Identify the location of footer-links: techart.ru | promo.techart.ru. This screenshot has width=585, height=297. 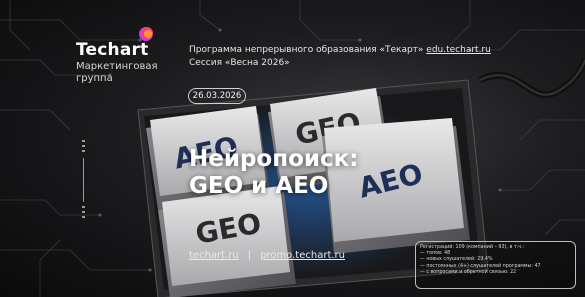
(267, 255).